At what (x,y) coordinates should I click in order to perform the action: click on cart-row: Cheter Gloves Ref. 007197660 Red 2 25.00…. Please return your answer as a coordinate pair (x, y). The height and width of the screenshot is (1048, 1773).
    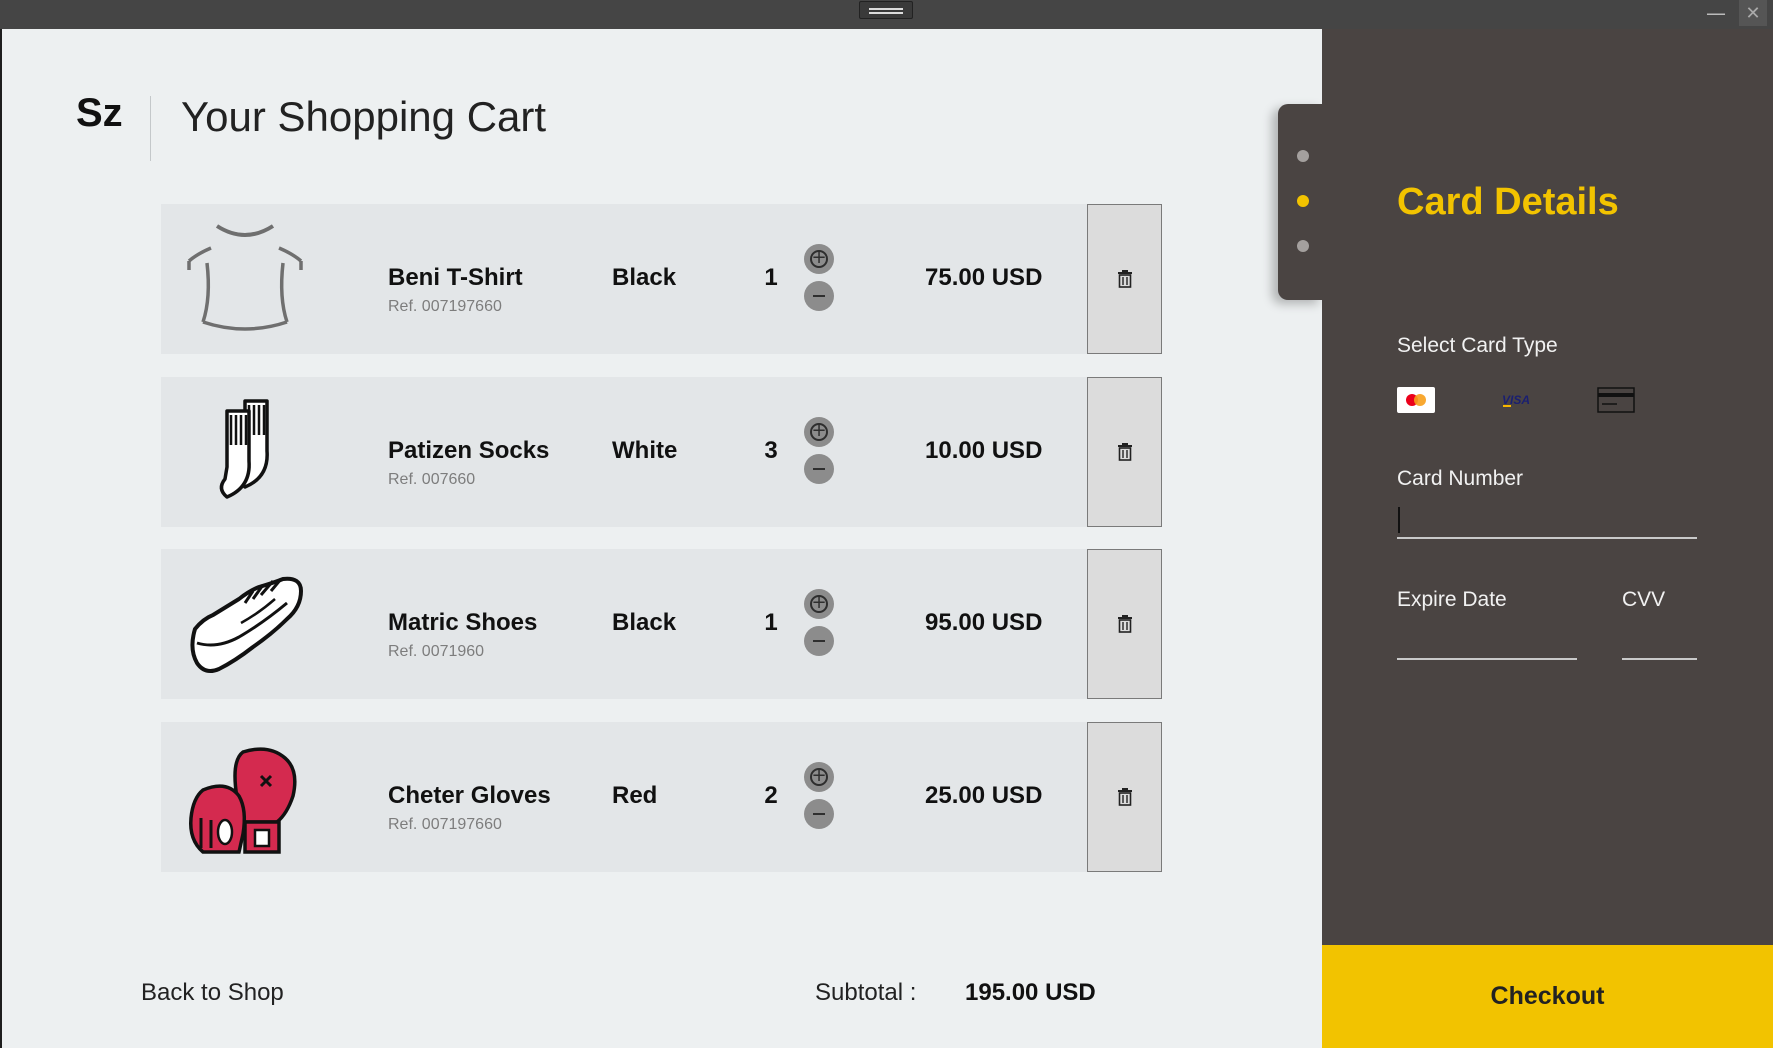
    Looking at the image, I should click on (662, 797).